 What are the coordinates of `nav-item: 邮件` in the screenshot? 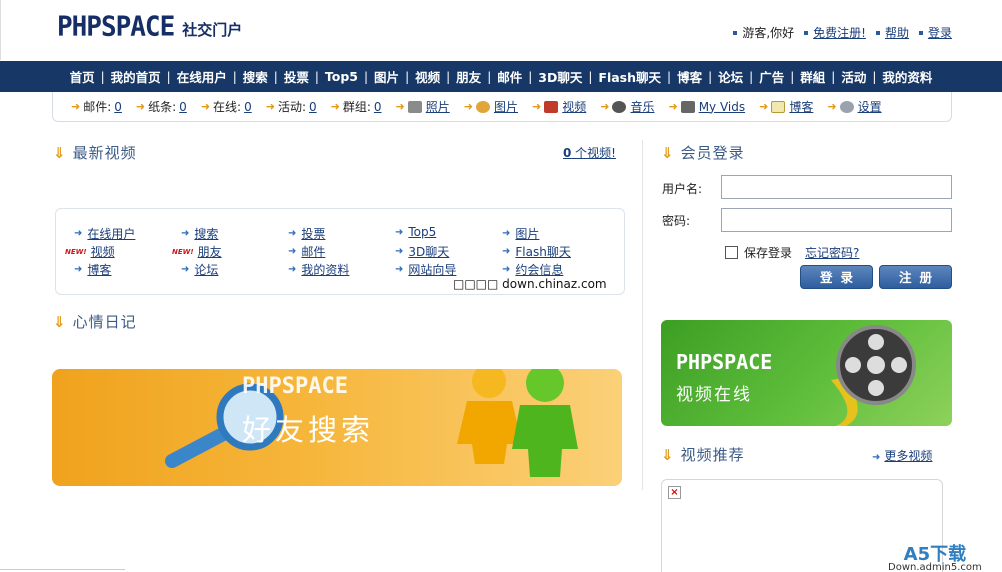 It's located at (509, 76).